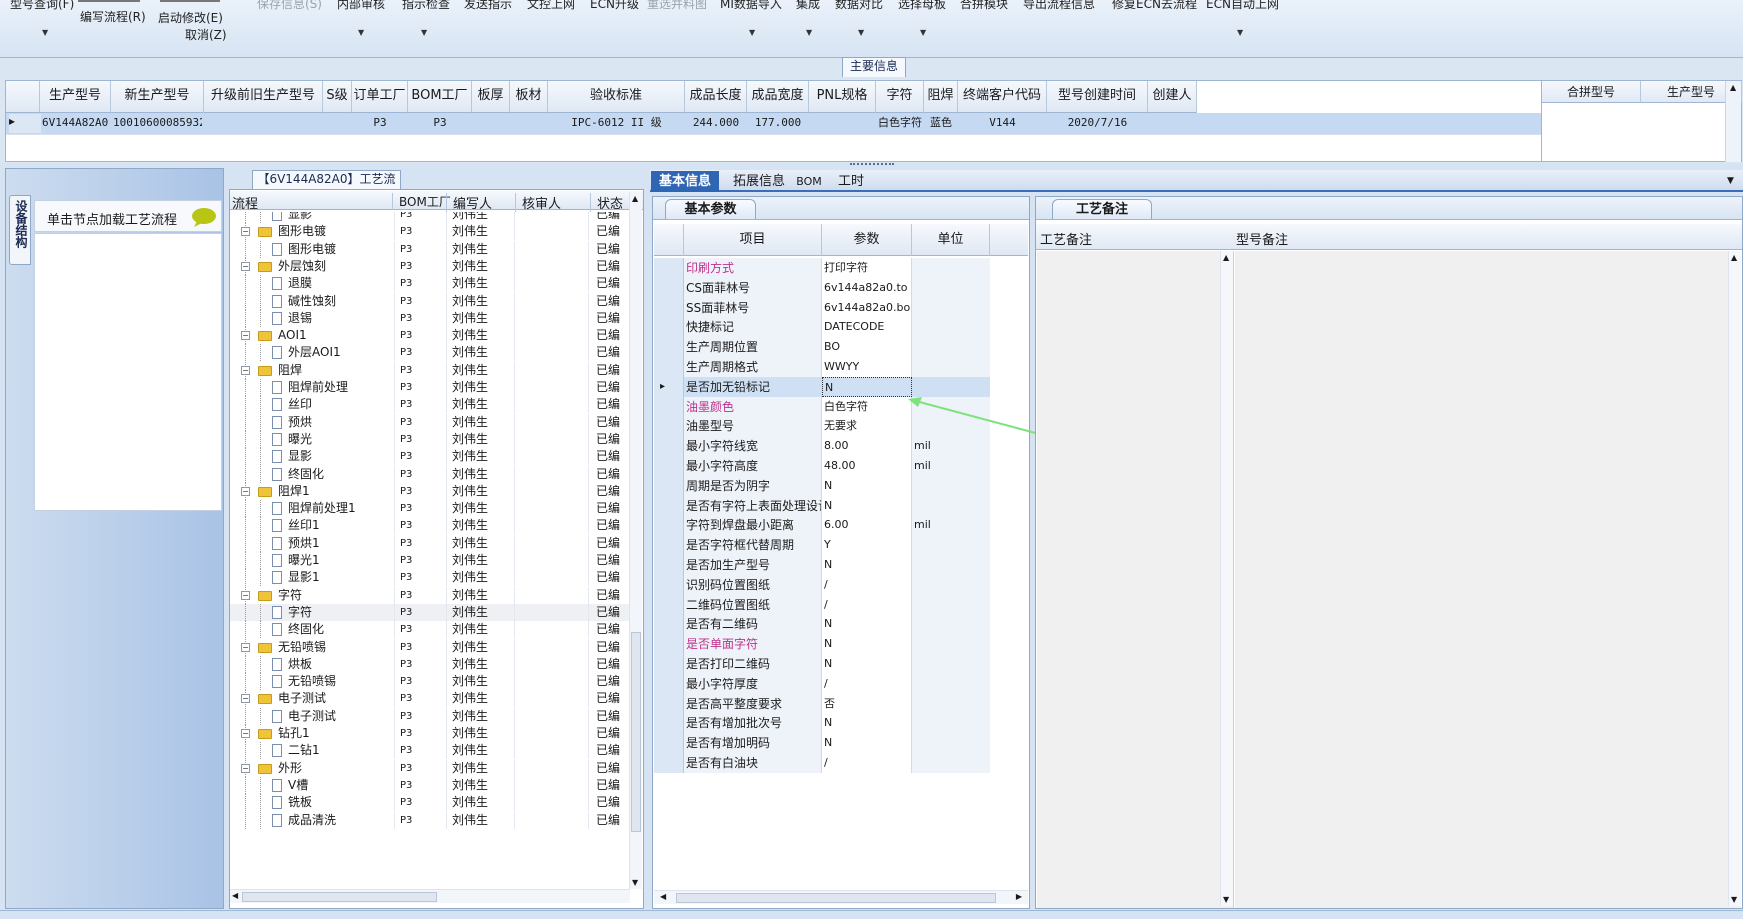 The image size is (1743, 919). What do you see at coordinates (430, 284) in the screenshot?
I see `tree-row: 退膜 P3 刘伟生 已编` at bounding box center [430, 284].